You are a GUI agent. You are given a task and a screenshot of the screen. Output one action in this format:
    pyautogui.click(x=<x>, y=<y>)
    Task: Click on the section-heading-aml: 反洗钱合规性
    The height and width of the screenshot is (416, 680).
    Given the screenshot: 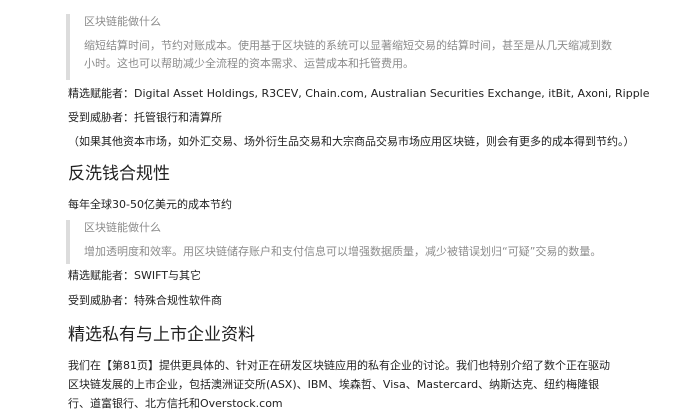 What is the action you would take?
    pyautogui.click(x=119, y=174)
    